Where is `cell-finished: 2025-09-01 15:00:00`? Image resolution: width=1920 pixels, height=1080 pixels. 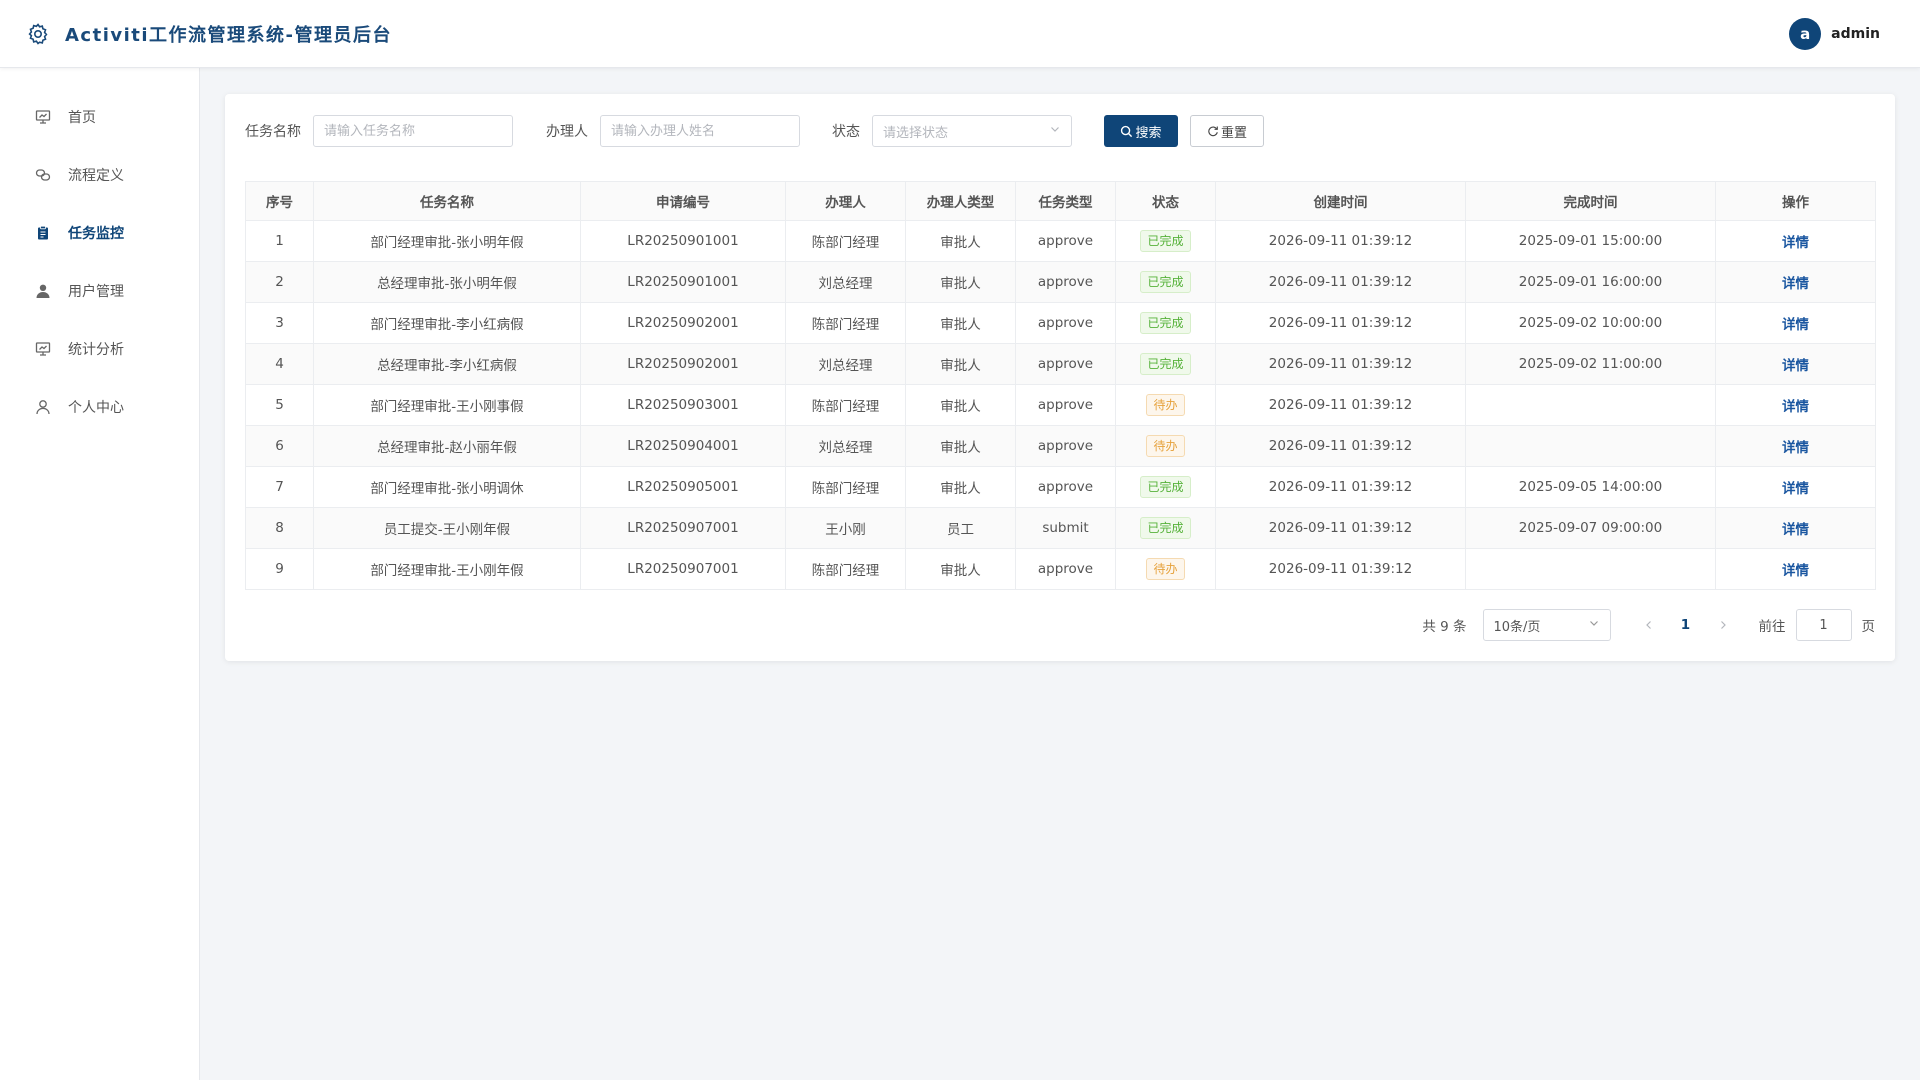 cell-finished: 2025-09-01 15:00:00 is located at coordinates (1590, 241).